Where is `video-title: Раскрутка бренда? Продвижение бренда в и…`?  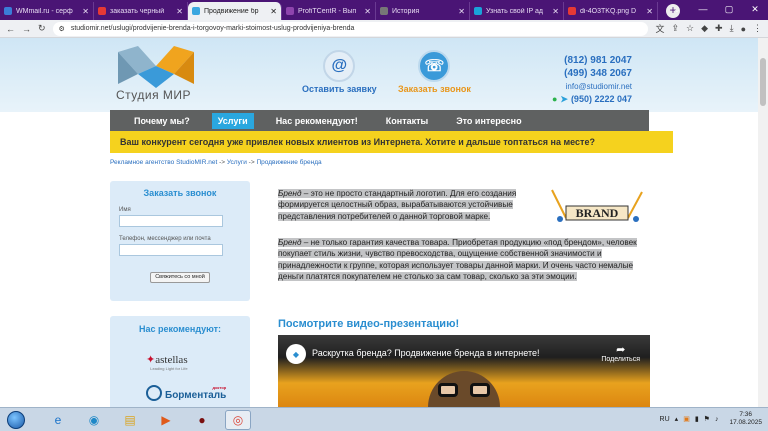 video-title: Раскрутка бренда? Продвижение бренда в и… is located at coordinates (426, 353).